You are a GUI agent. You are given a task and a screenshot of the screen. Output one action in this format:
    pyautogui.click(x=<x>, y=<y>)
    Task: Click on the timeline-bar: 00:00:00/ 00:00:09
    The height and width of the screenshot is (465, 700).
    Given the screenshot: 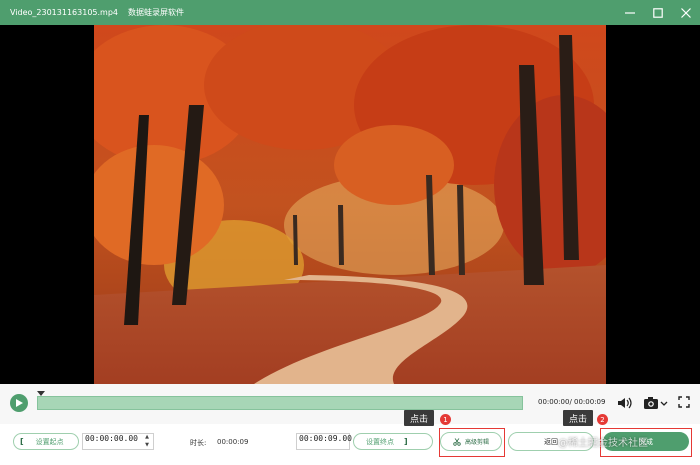 What is the action you would take?
    pyautogui.click(x=350, y=404)
    